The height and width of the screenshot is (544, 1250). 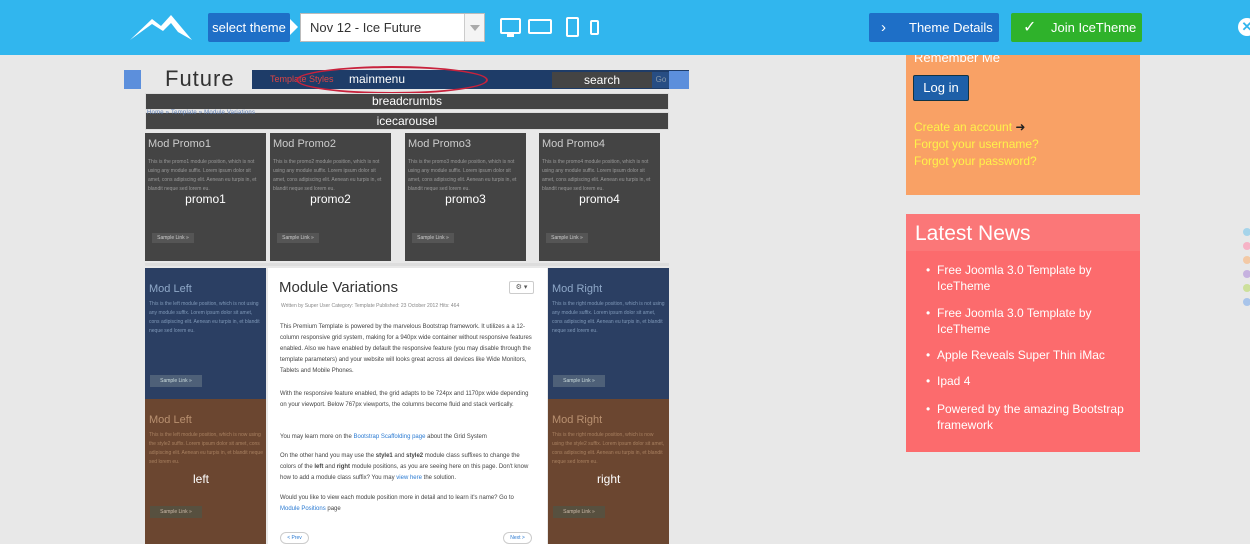 I want to click on text: You may learn more on the, so click(x=317, y=437).